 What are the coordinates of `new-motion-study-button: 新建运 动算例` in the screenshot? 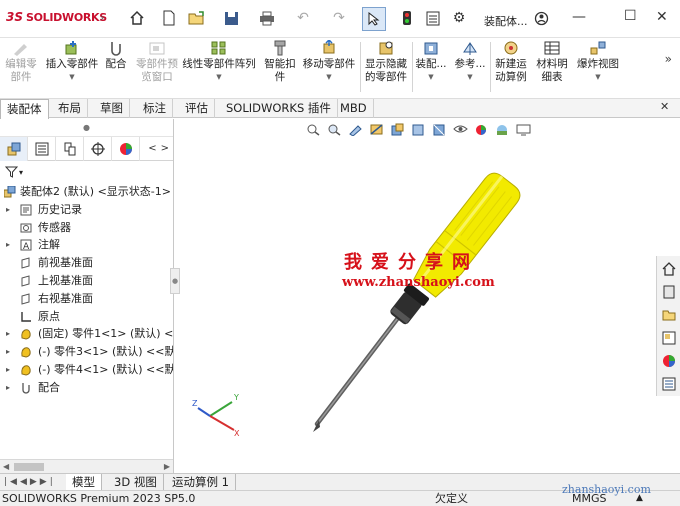 It's located at (511, 62).